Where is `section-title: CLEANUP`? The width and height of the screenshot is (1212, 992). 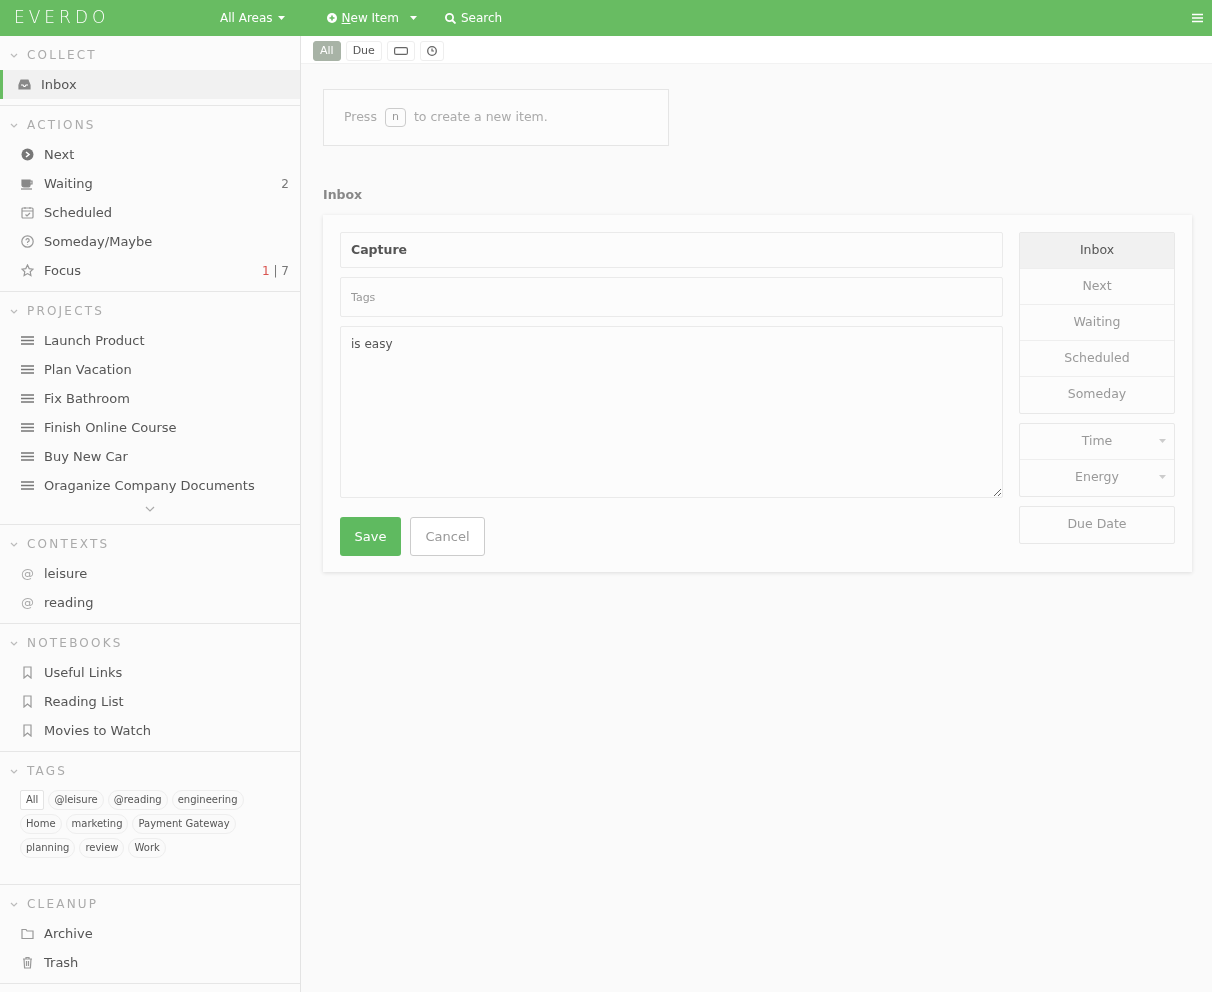 section-title: CLEANUP is located at coordinates (63, 904).